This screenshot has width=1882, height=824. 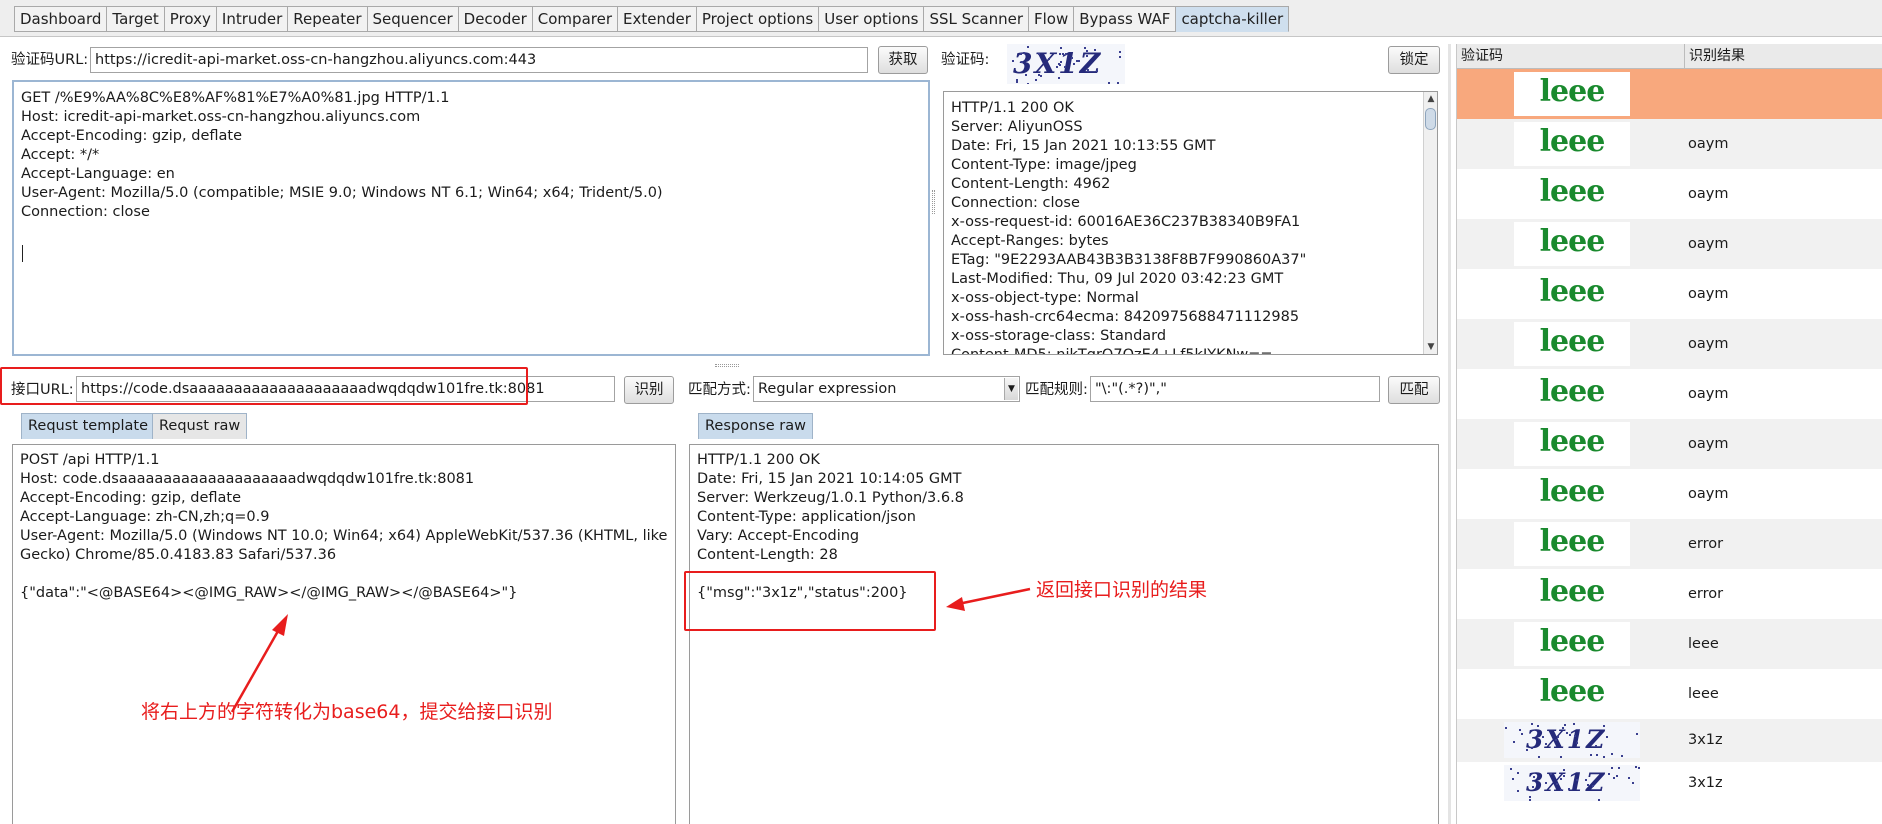 What do you see at coordinates (994, 596) in the screenshot?
I see `arrow-to-result` at bounding box center [994, 596].